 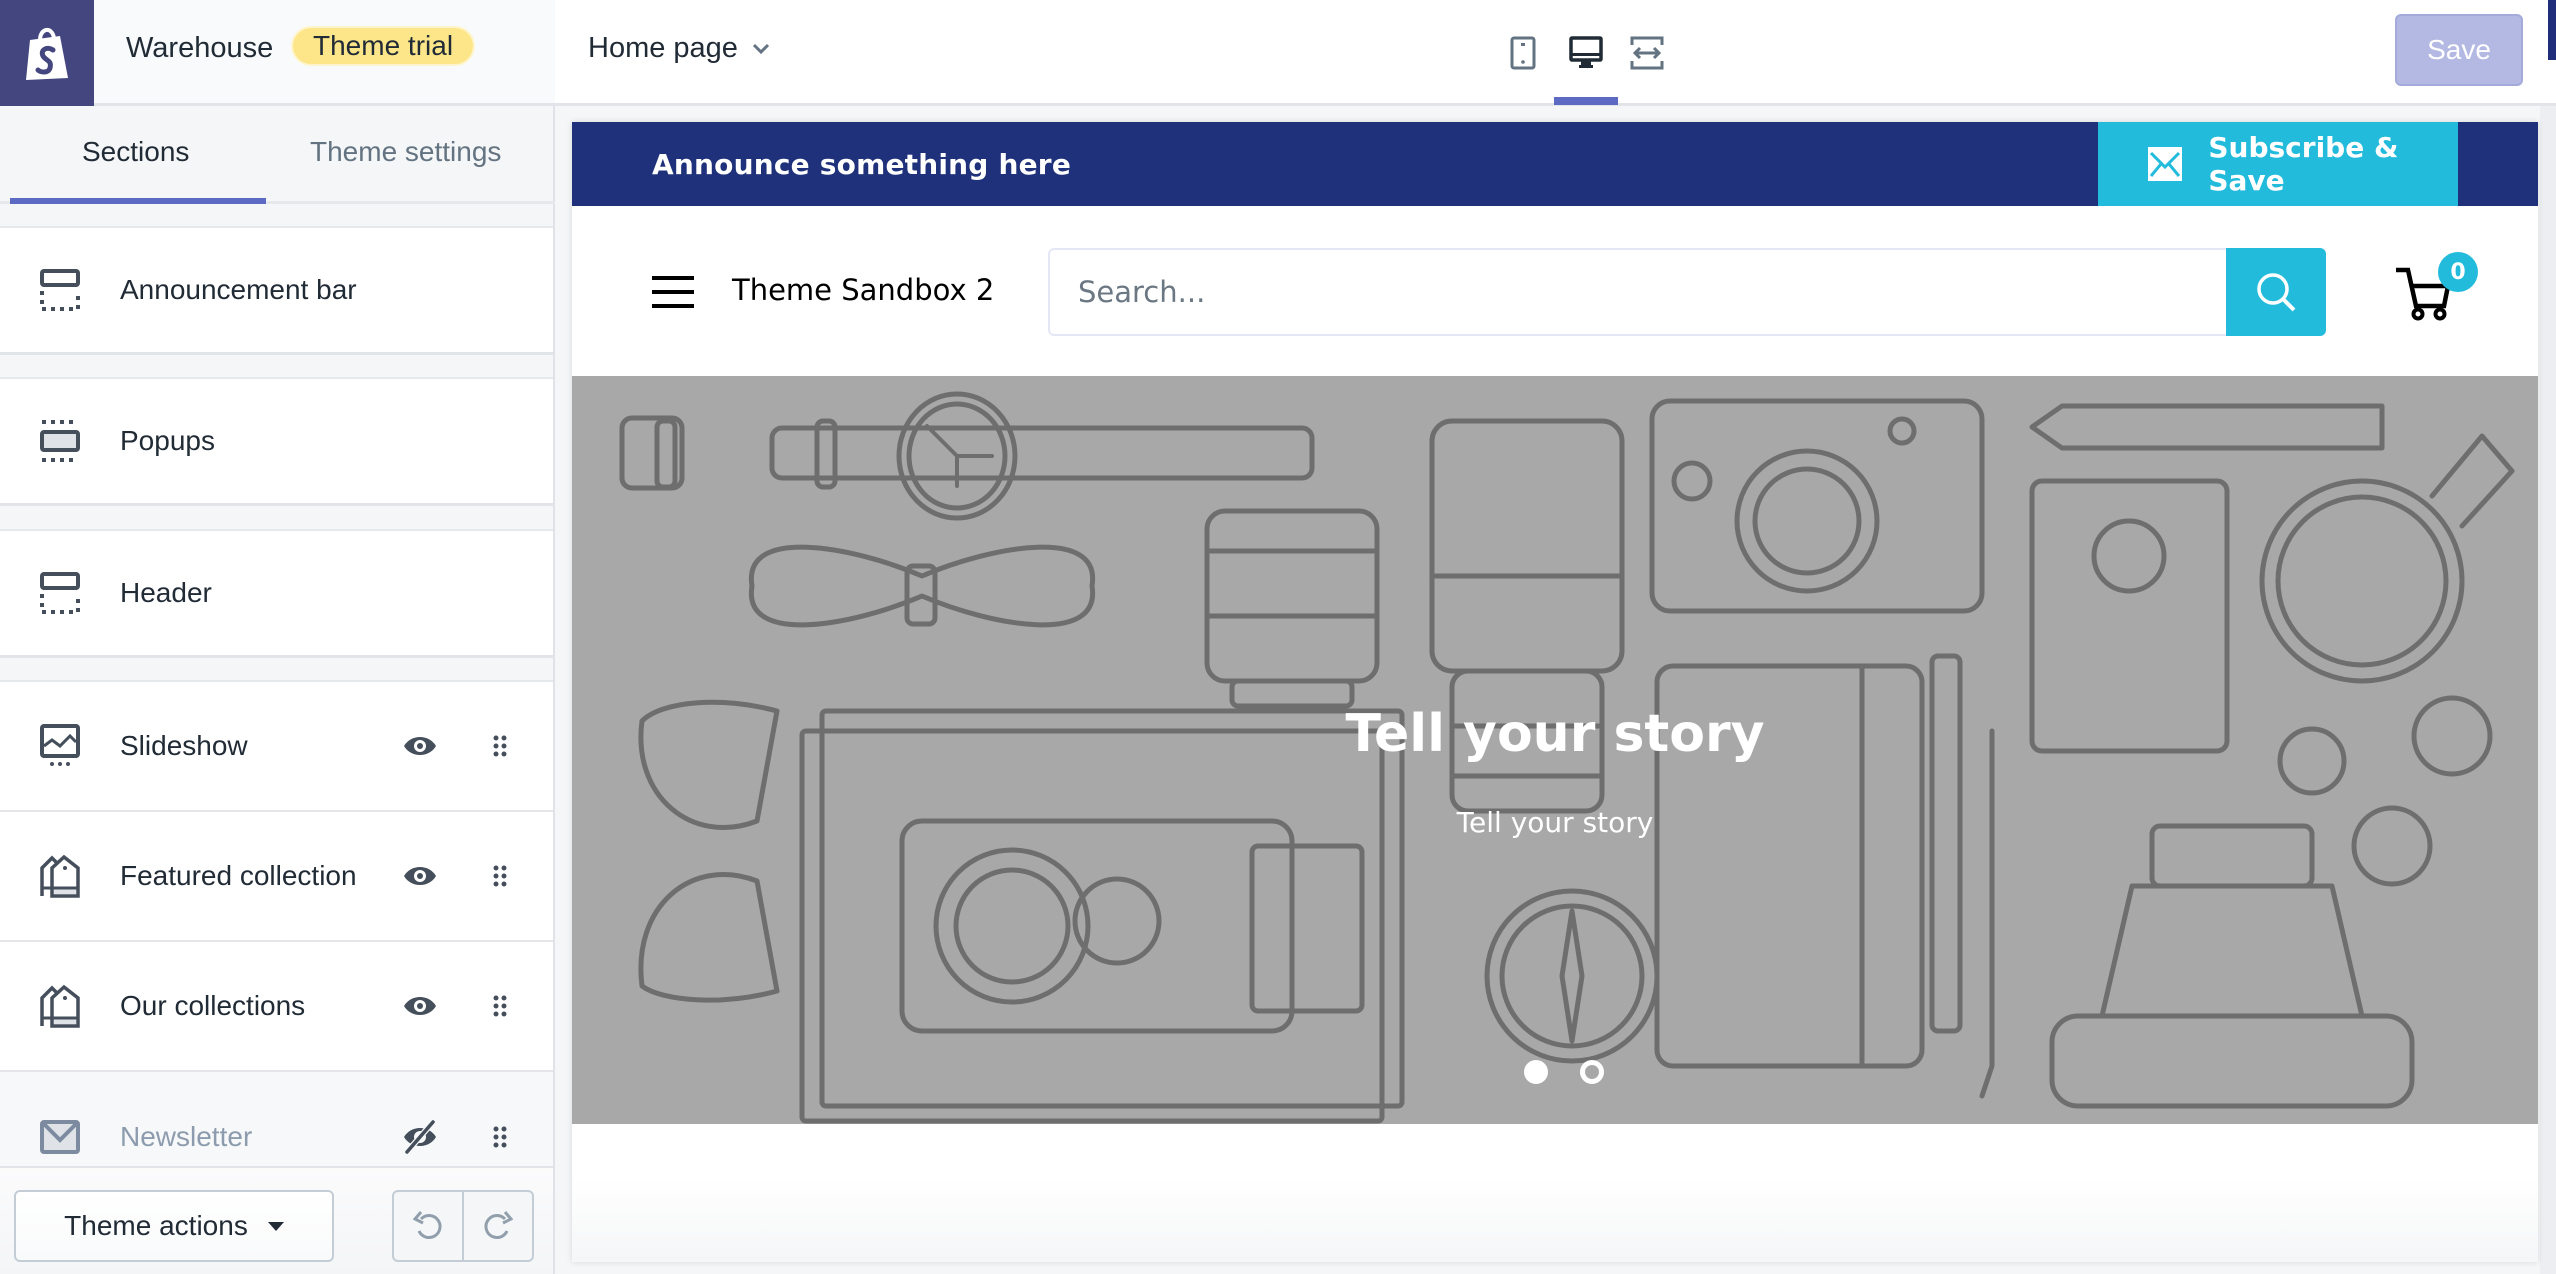 I want to click on section-item-announcement-bar: Announcement bar, so click(x=276, y=290).